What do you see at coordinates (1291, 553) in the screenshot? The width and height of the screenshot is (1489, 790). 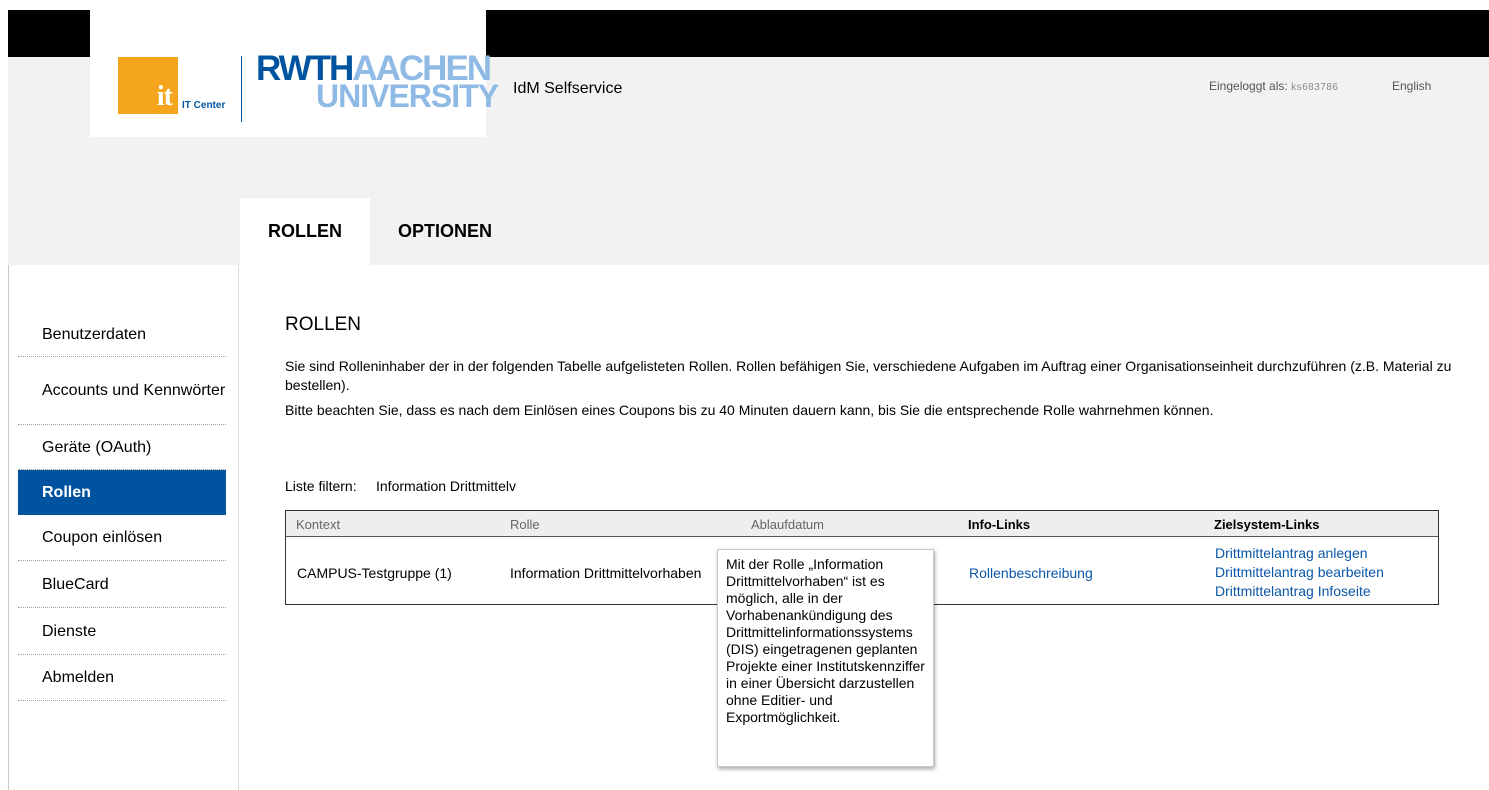 I see `link-drittmittelantrag-anlegen: Drittmittelantrag anlegen` at bounding box center [1291, 553].